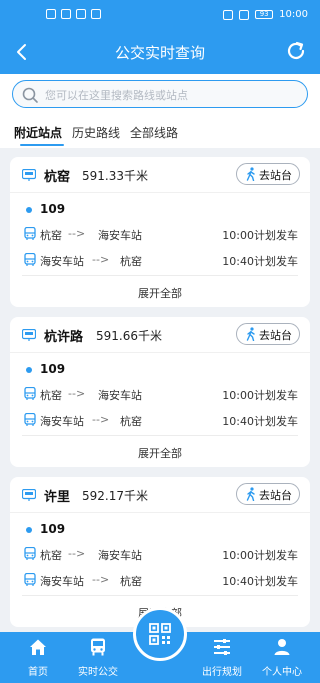 Image resolution: width=320 pixels, height=683 pixels. Describe the element at coordinates (38, 647) in the screenshot. I see `home-icon` at that location.